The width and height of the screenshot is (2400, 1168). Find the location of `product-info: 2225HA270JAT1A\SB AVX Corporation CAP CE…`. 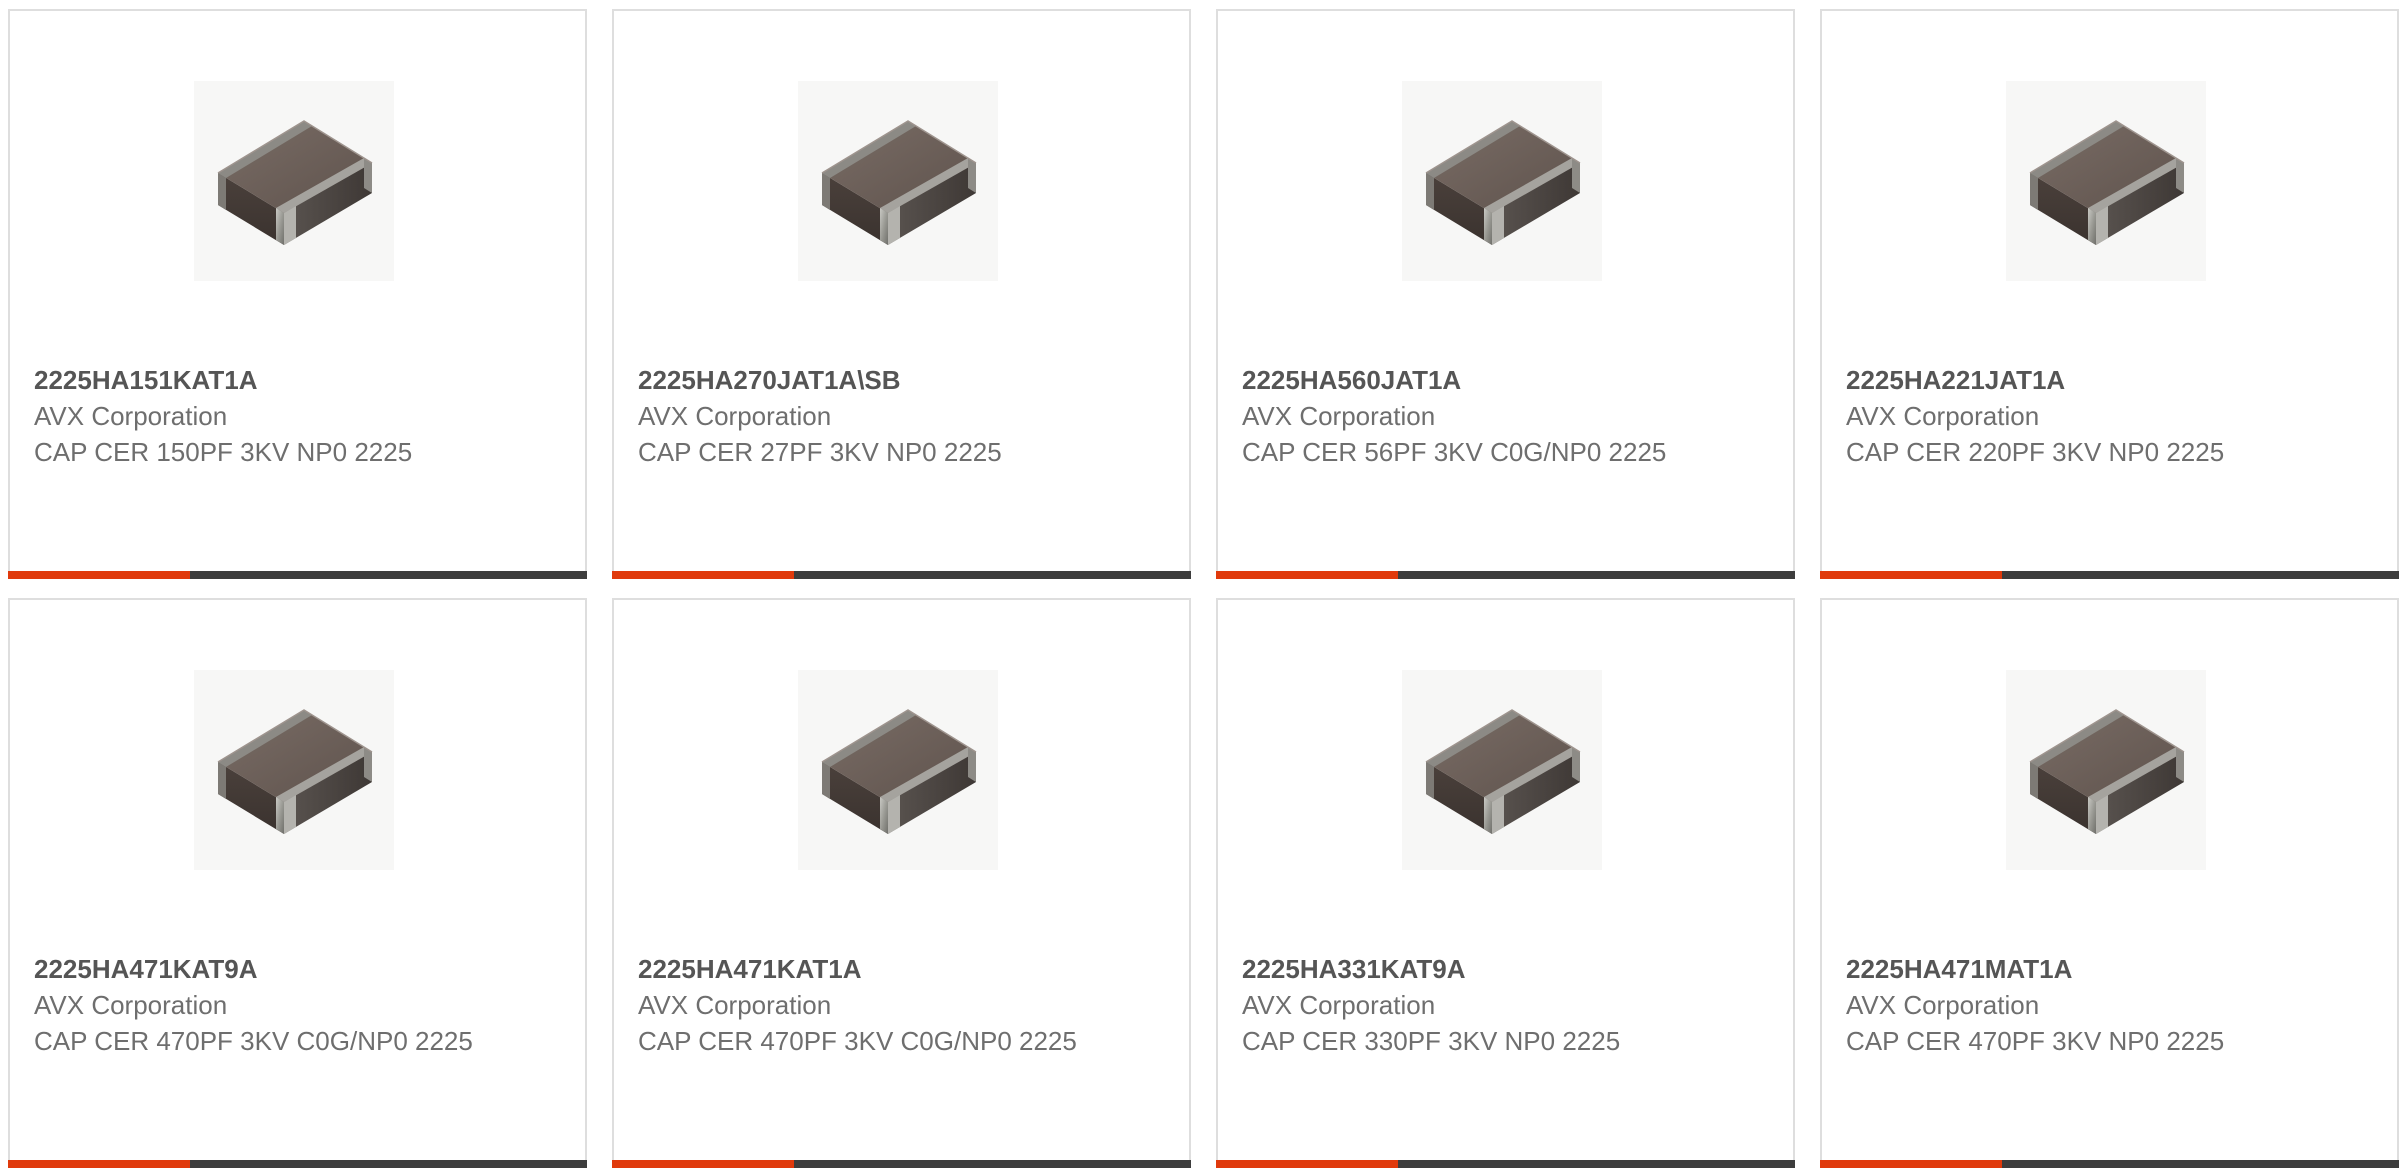

product-info: 2225HA270JAT1A\SB AVX Corporation CAP CE… is located at coordinates (858, 416).